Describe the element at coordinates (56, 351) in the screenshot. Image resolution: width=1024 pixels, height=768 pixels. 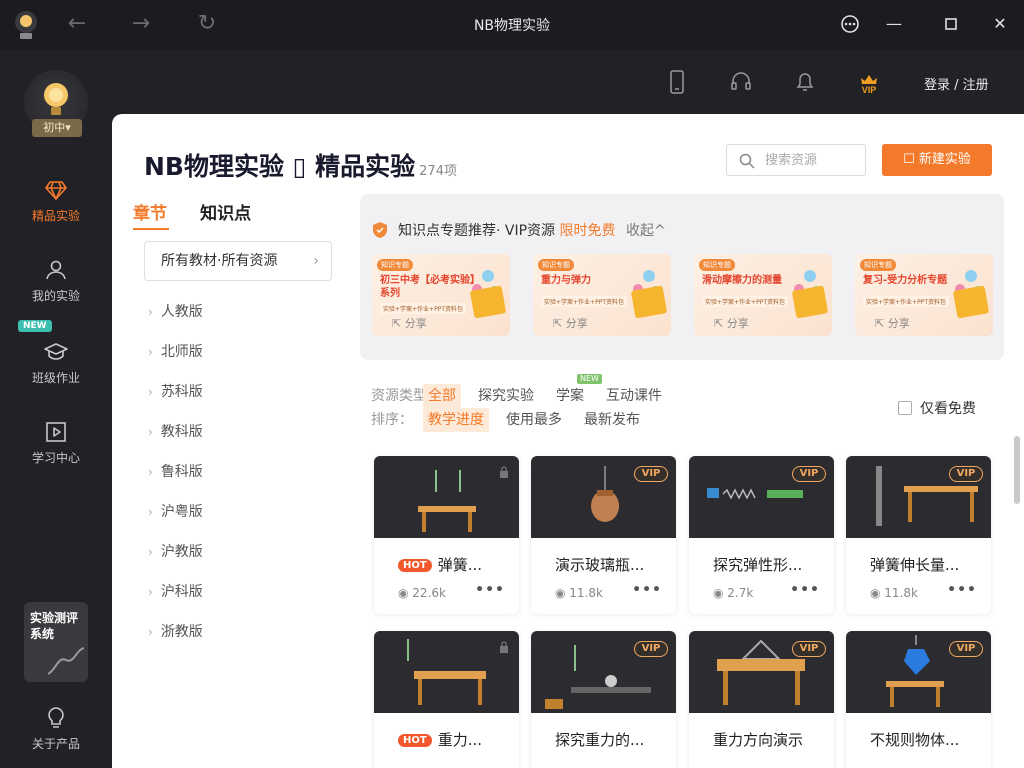
I see `graduation-cap-icon` at that location.